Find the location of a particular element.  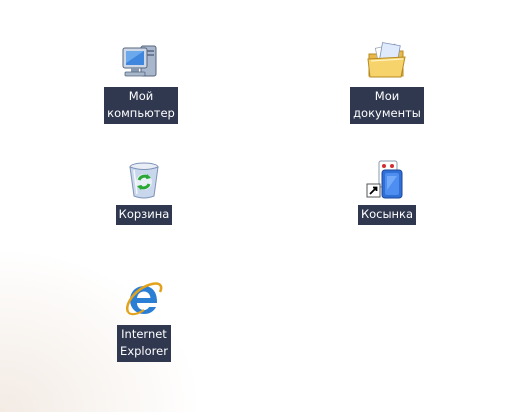

internet-explorer-icon is located at coordinates (144, 299).